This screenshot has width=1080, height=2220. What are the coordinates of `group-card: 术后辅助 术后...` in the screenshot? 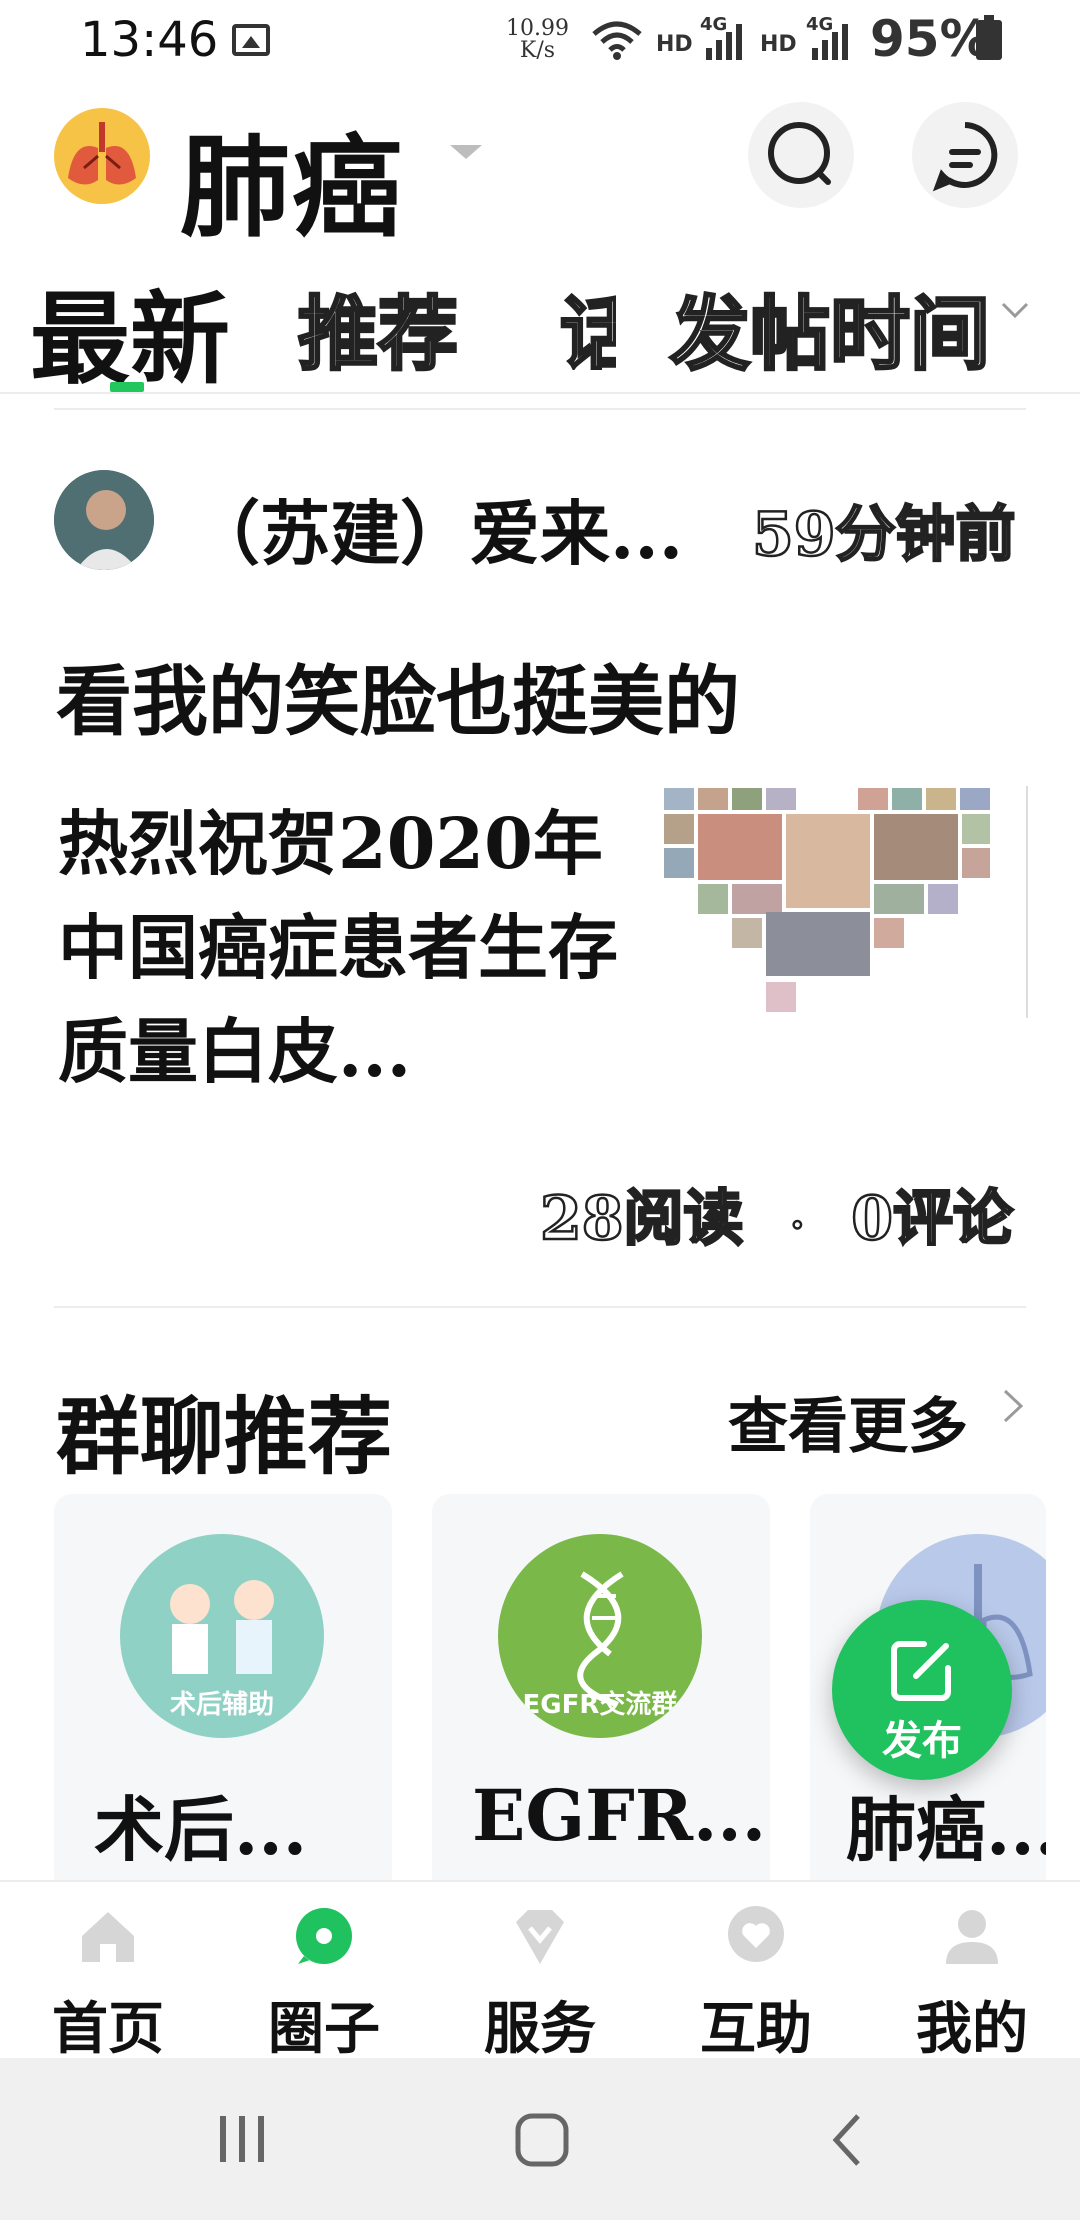 It's located at (223, 1694).